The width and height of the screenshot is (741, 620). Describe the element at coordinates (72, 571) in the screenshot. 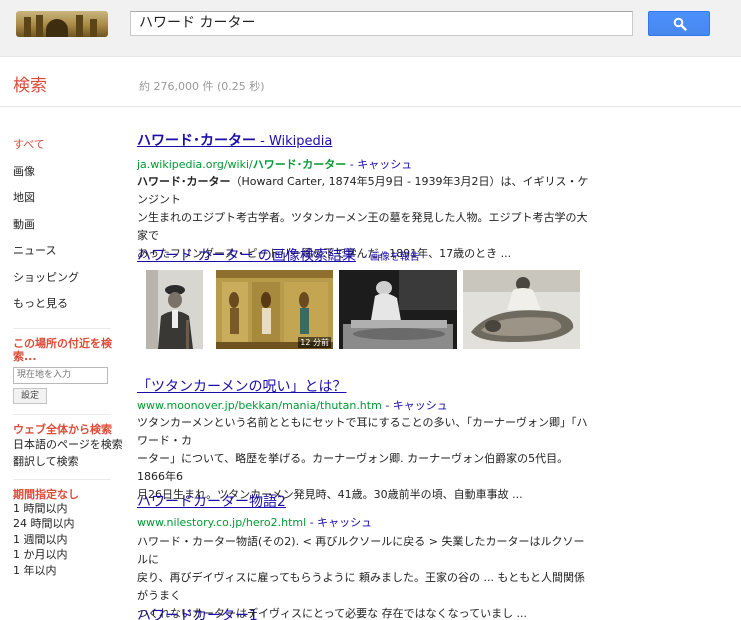

I see `time-1-year: 1 年以内` at that location.